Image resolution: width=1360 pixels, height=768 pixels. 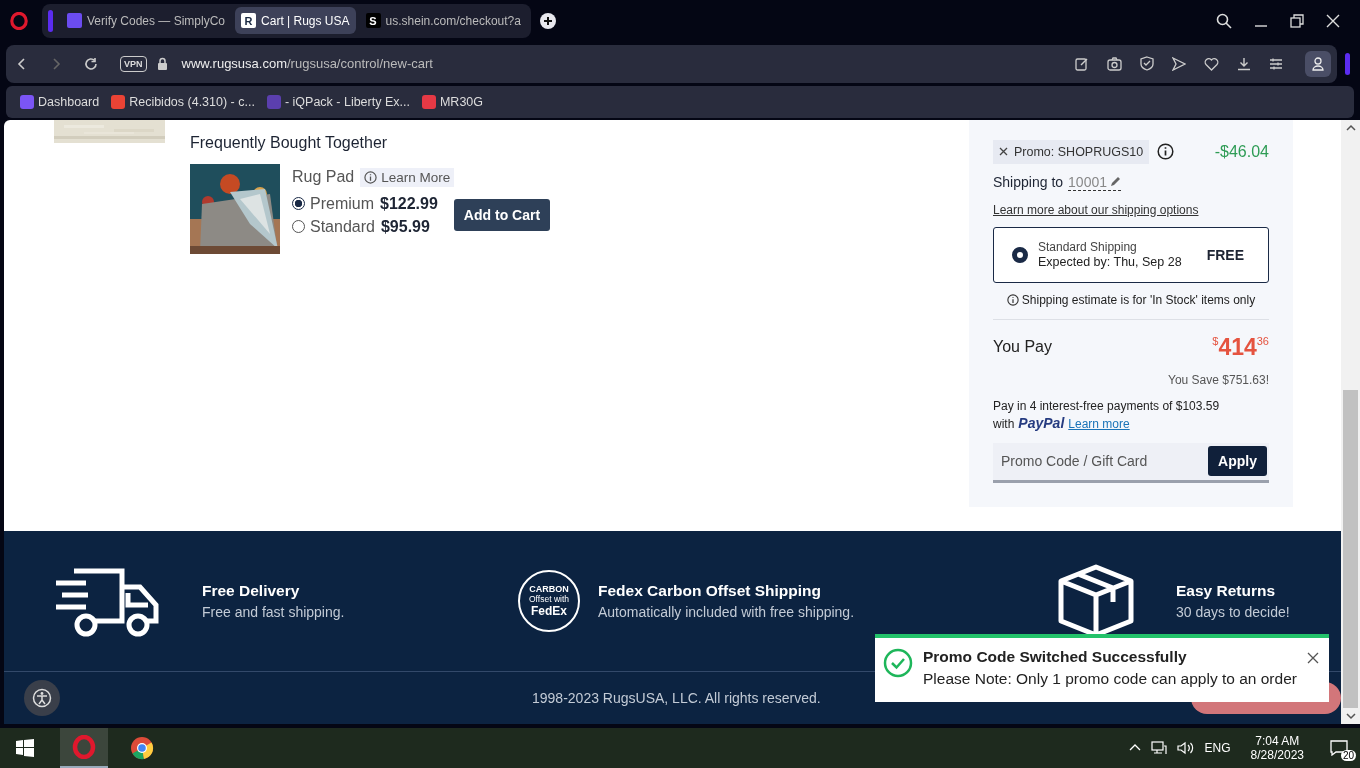 What do you see at coordinates (1110, 678) in the screenshot?
I see `toast-message: Please Note: Only 1 promo code can apply to an order` at bounding box center [1110, 678].